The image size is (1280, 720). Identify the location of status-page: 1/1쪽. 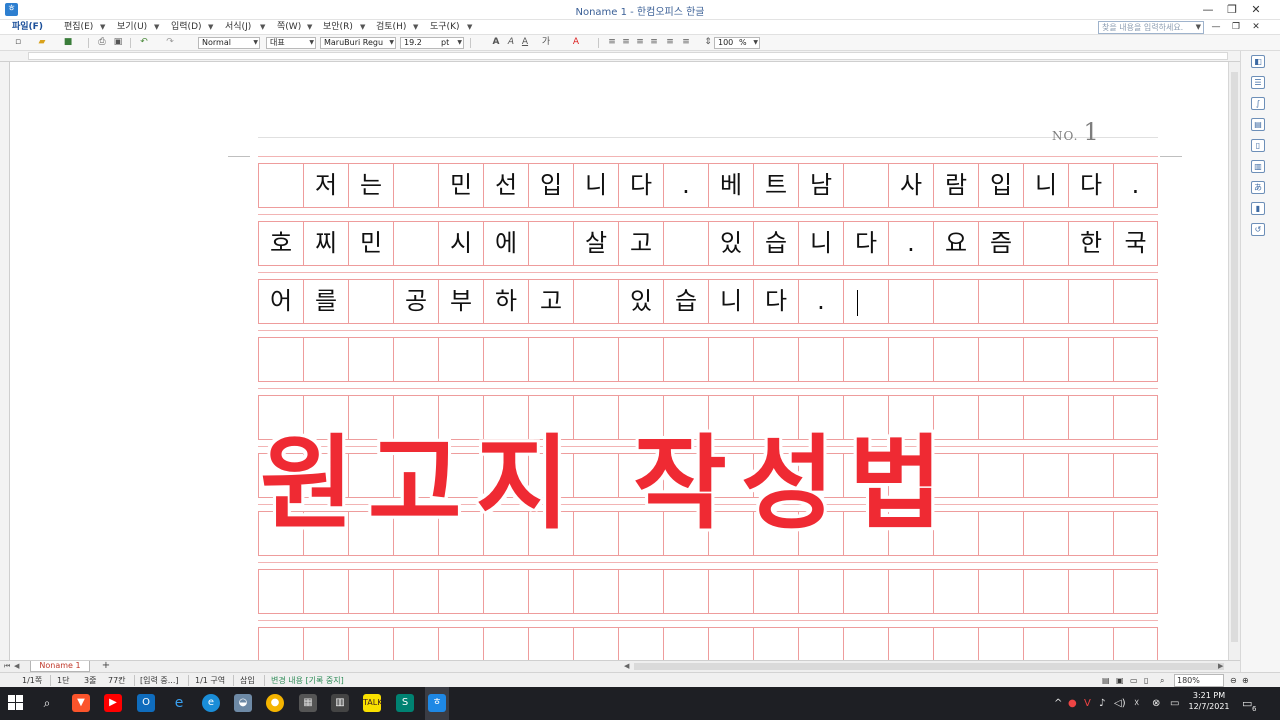
(32, 680).